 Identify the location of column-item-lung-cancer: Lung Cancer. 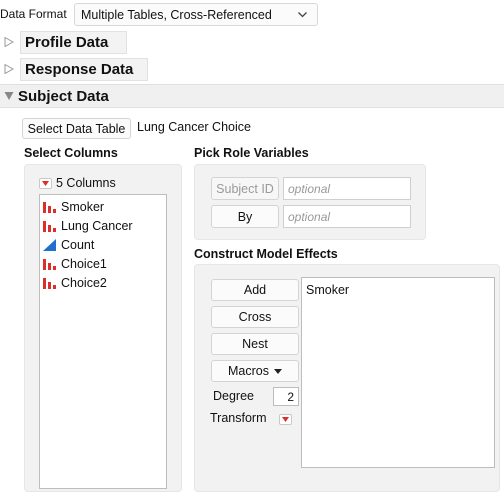
(103, 225).